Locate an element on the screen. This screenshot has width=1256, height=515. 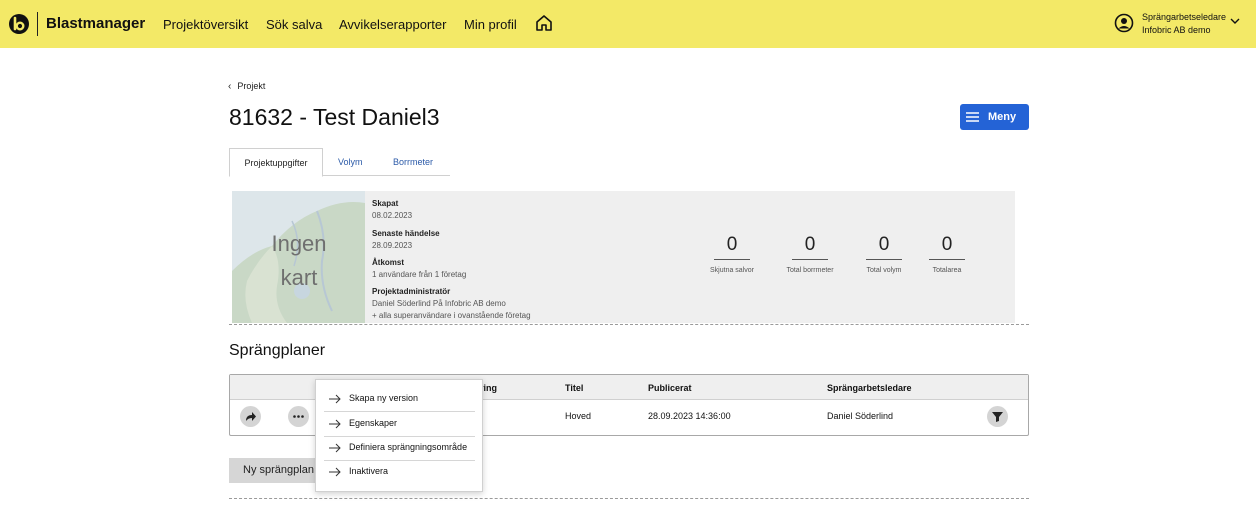
breadcrumb: ‹ Projekt is located at coordinates (246, 86).